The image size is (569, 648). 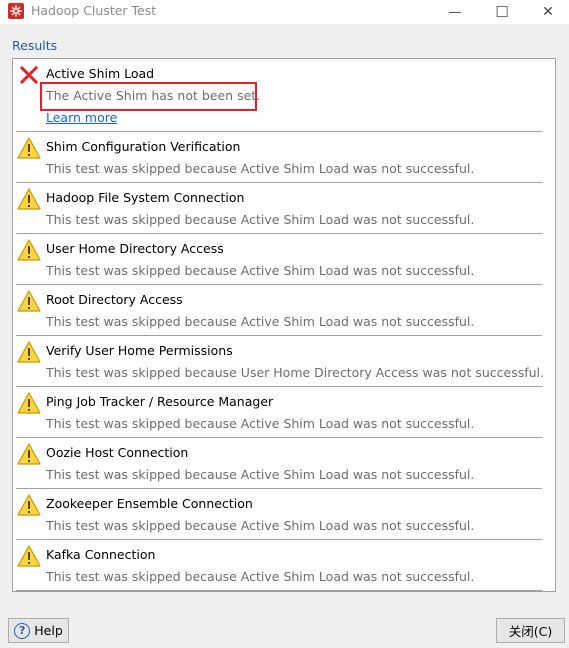 What do you see at coordinates (22, 630) in the screenshot?
I see `help-icon: ?` at bounding box center [22, 630].